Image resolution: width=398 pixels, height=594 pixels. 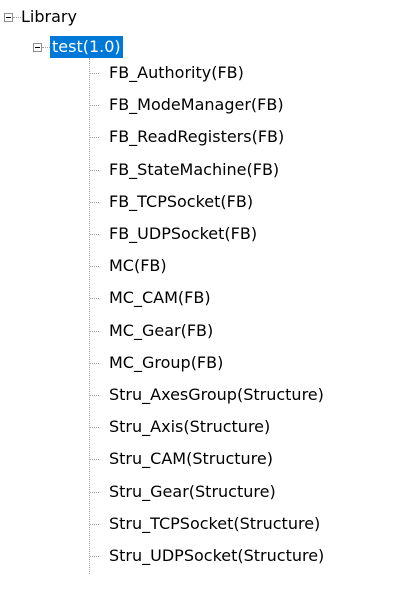 I want to click on tree-item-label: FB_ModeManager(FB), so click(x=196, y=105).